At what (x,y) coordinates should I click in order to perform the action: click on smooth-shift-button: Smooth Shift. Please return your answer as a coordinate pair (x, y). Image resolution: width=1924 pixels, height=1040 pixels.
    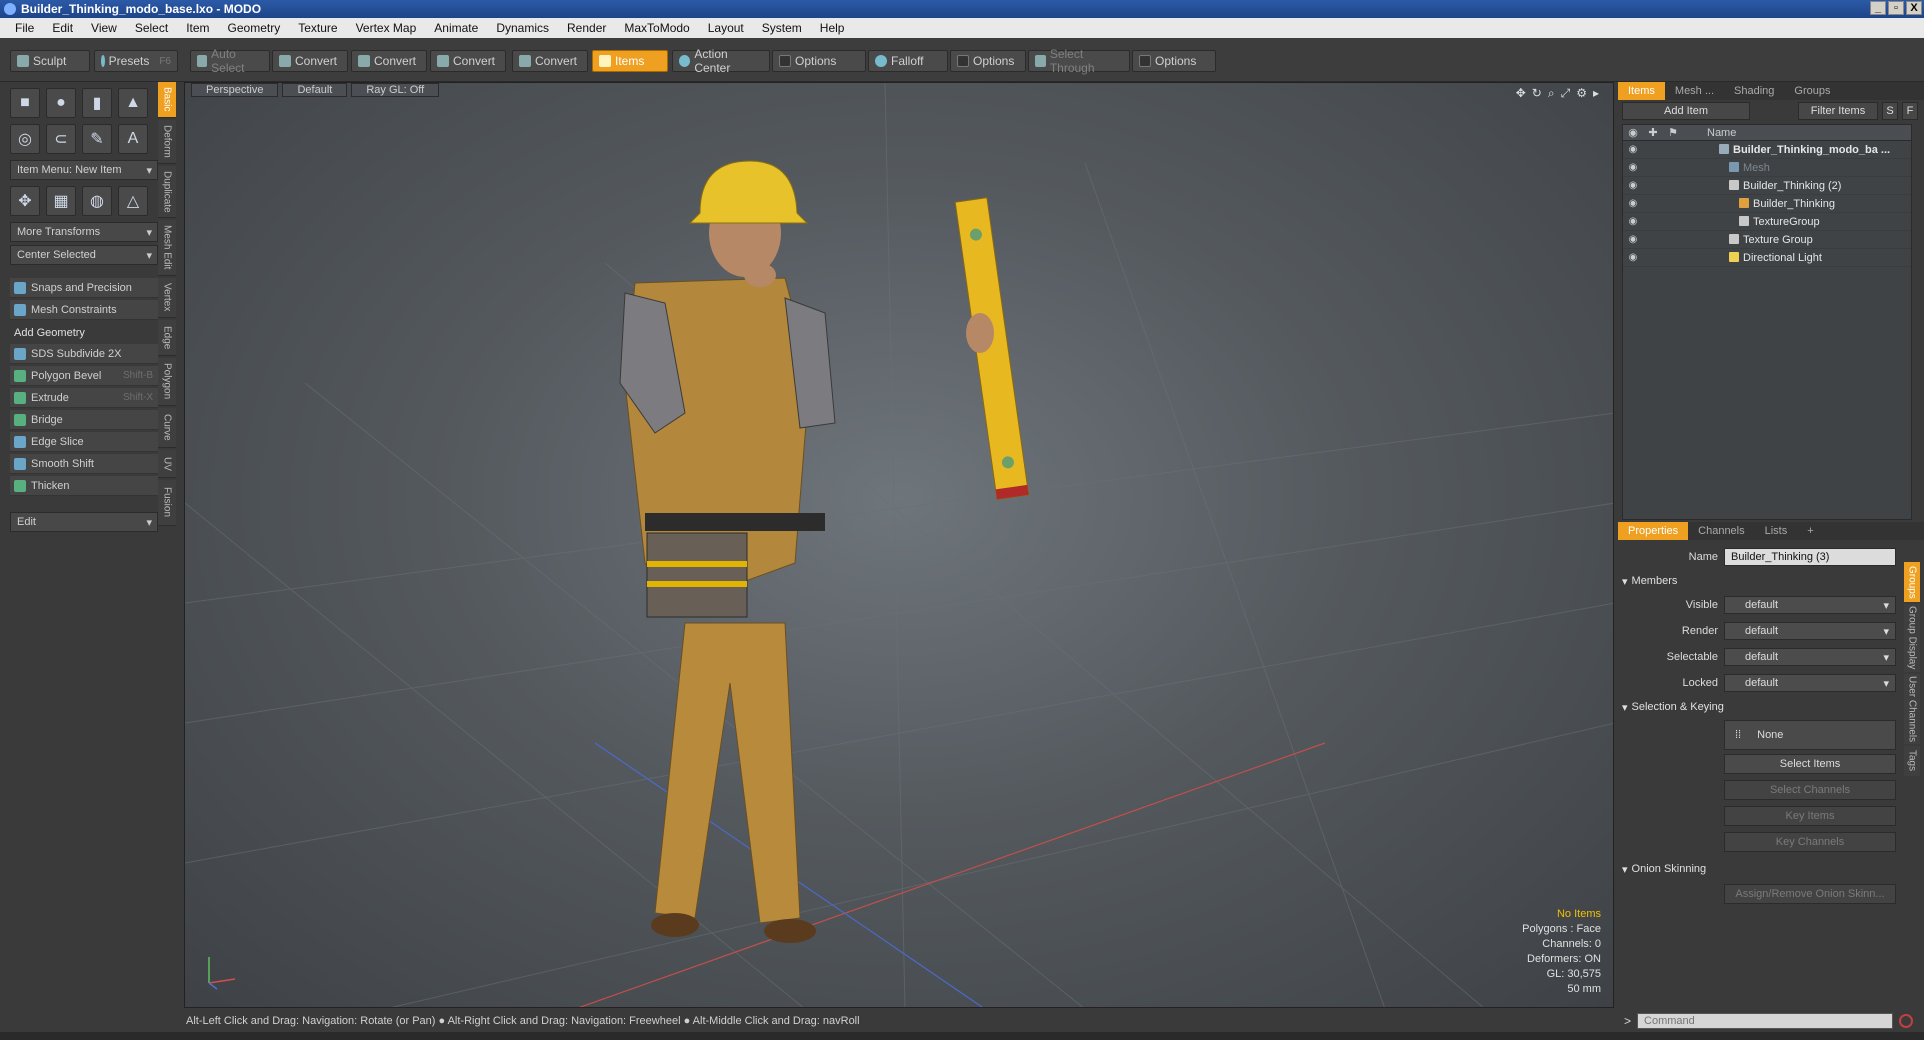
    Looking at the image, I should click on (84, 464).